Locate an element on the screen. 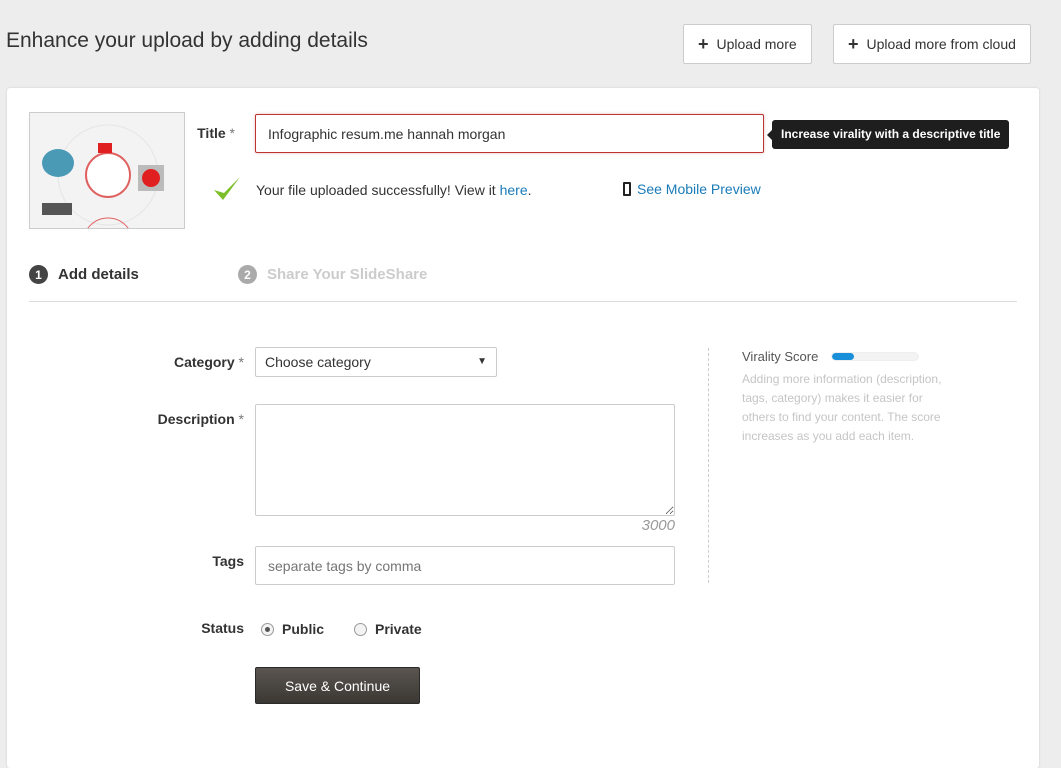 This screenshot has height=768, width=1061. step-add-details: 1 Add details is located at coordinates (84, 274).